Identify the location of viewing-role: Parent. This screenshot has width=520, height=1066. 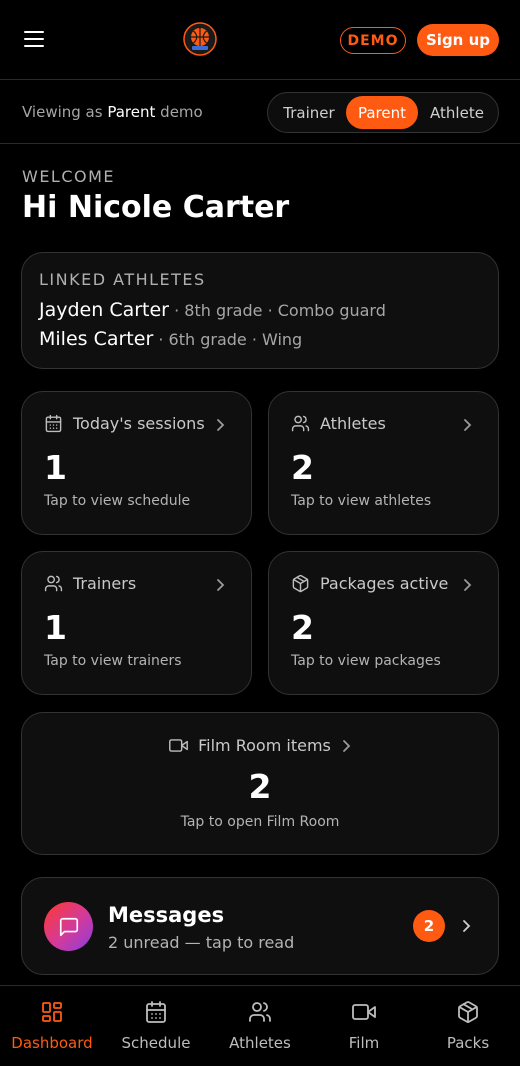
(131, 112).